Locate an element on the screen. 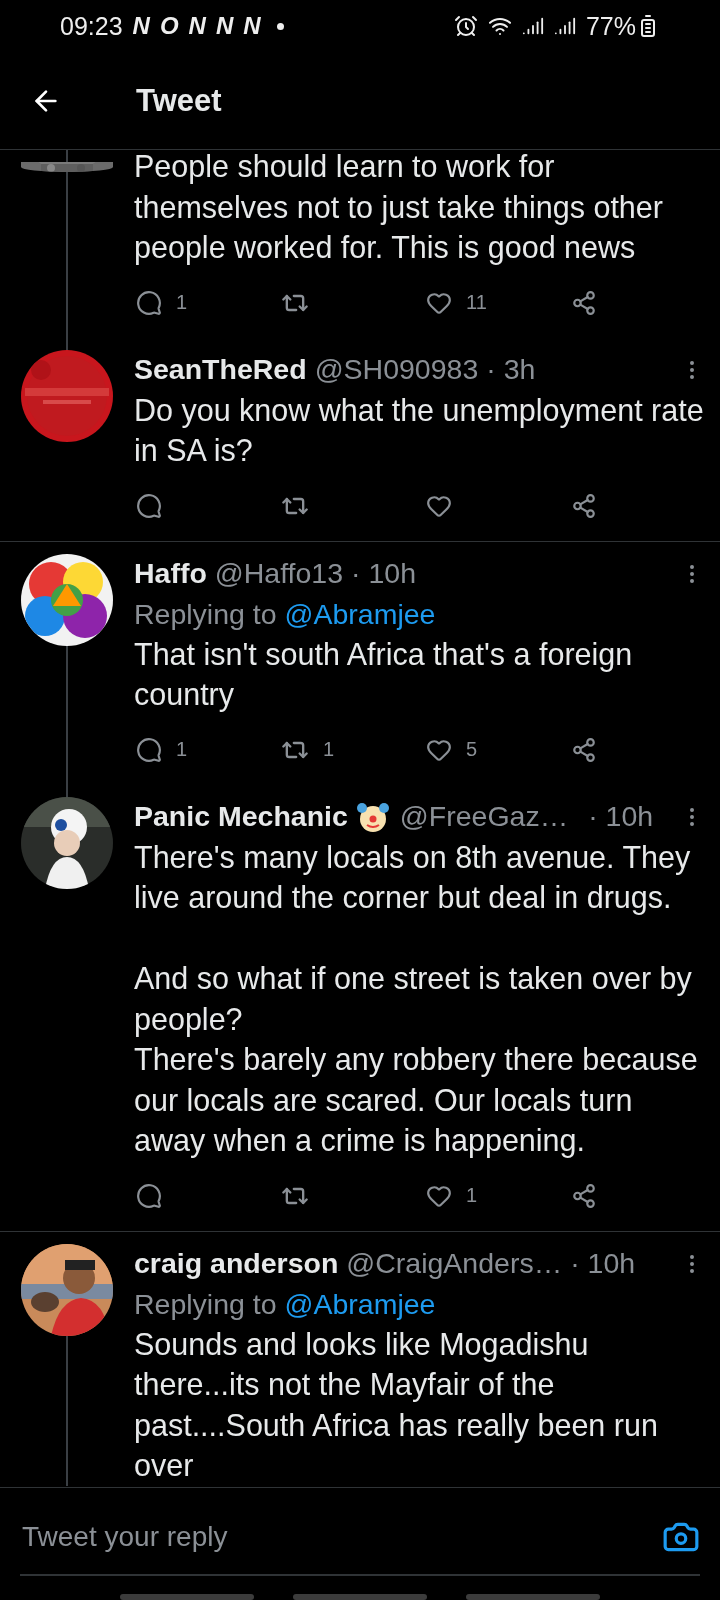  user-handle: @Haffo13 is located at coordinates (279, 573).